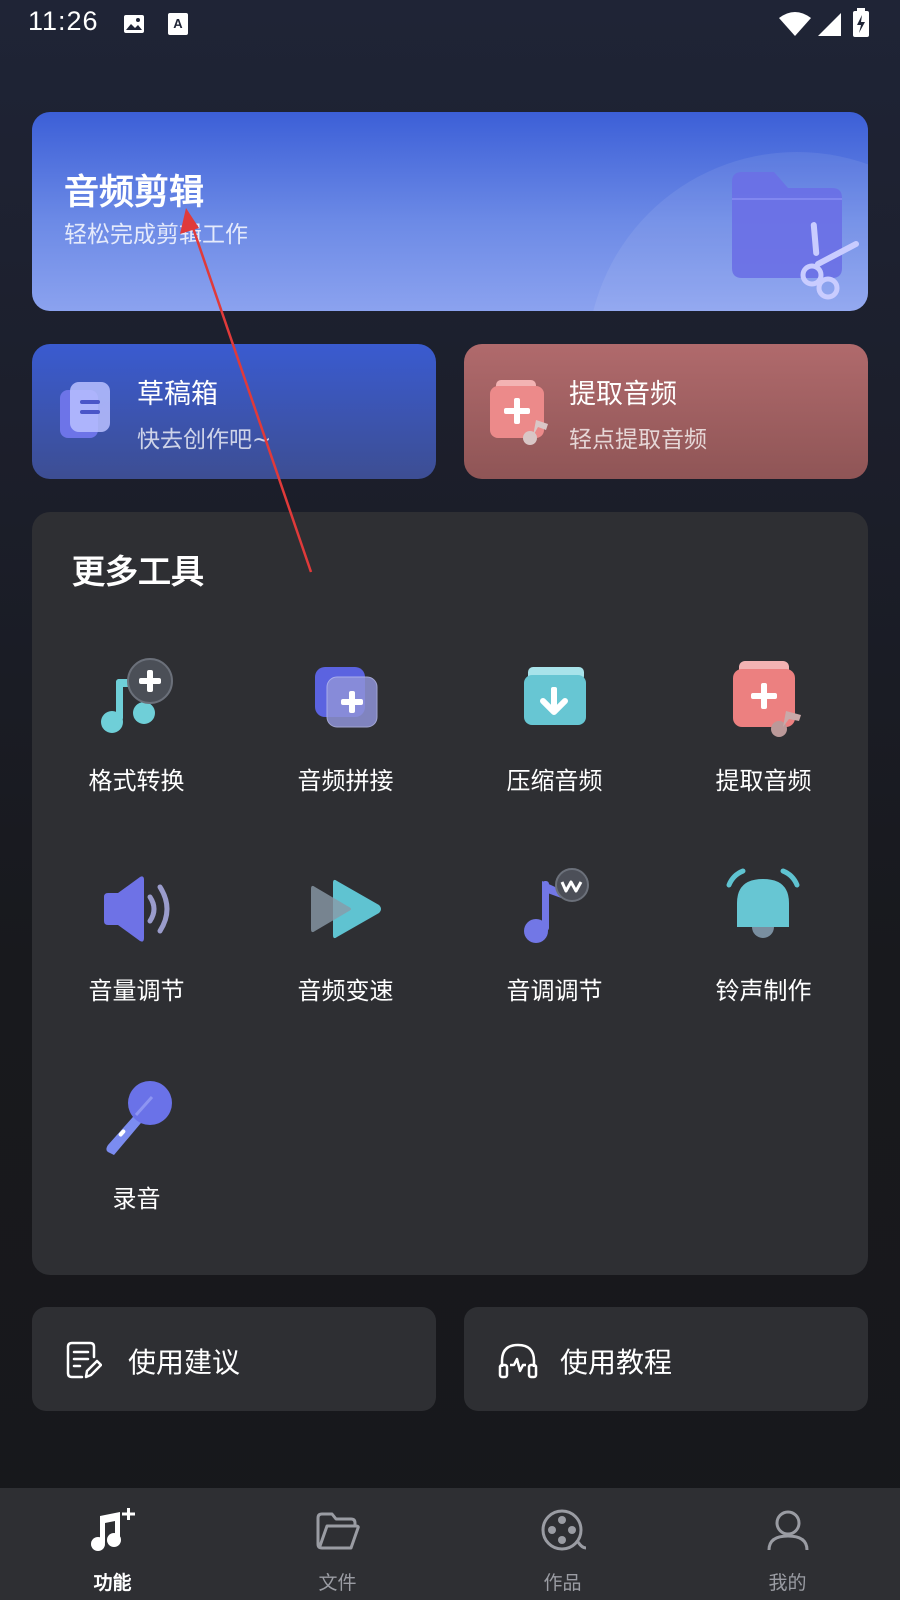 The width and height of the screenshot is (900, 1600). What do you see at coordinates (763, 742) in the screenshot?
I see `tool-extract-audio: 提取音频` at bounding box center [763, 742].